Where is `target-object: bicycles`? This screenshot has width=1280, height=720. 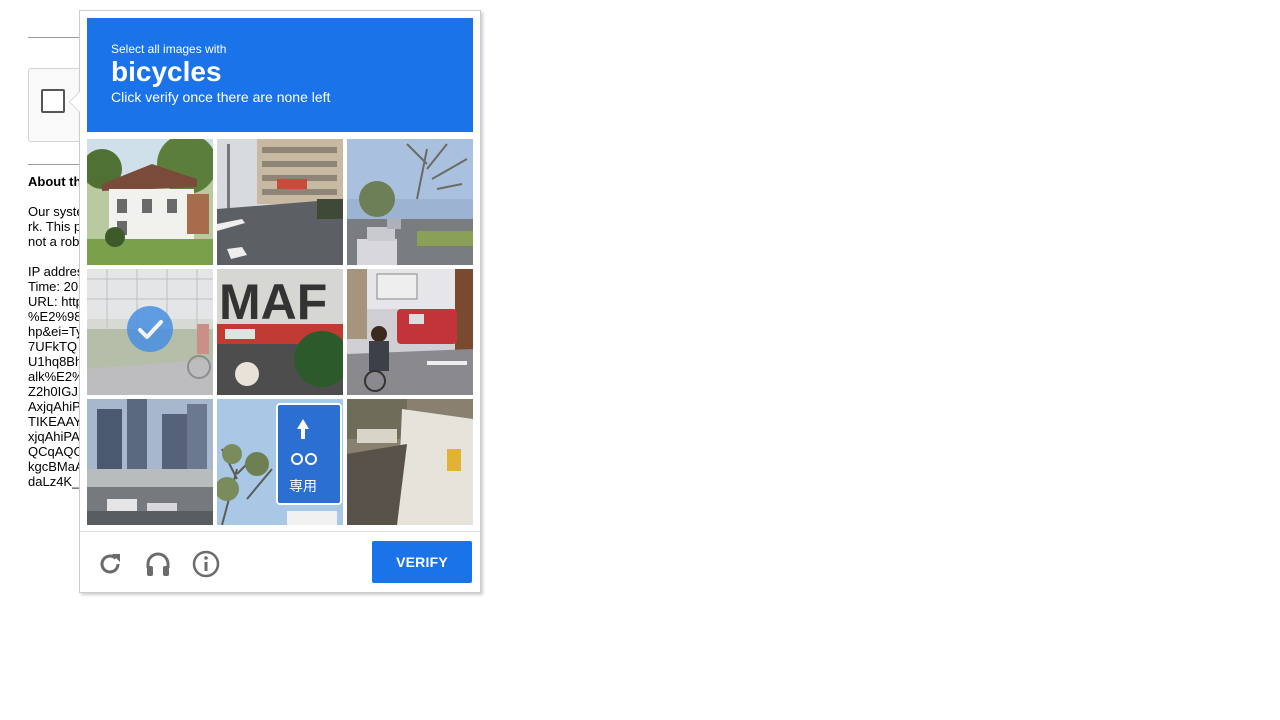
target-object: bicycles is located at coordinates (166, 71).